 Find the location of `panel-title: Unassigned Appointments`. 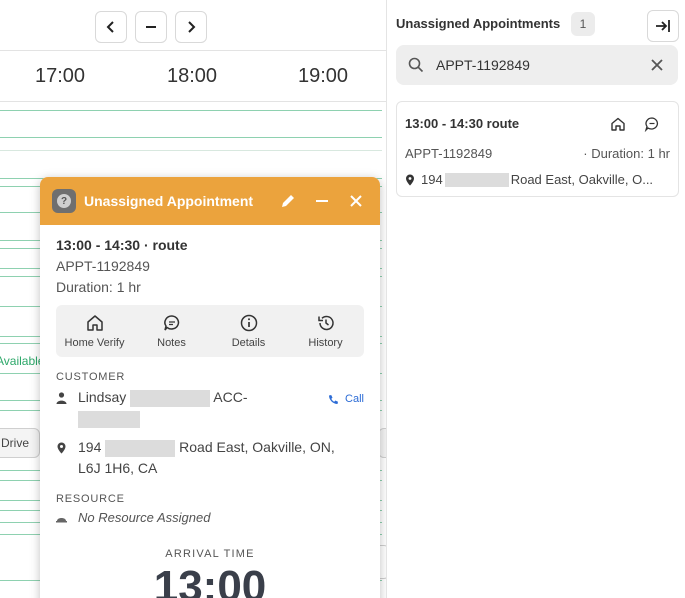

panel-title: Unassigned Appointments is located at coordinates (478, 23).